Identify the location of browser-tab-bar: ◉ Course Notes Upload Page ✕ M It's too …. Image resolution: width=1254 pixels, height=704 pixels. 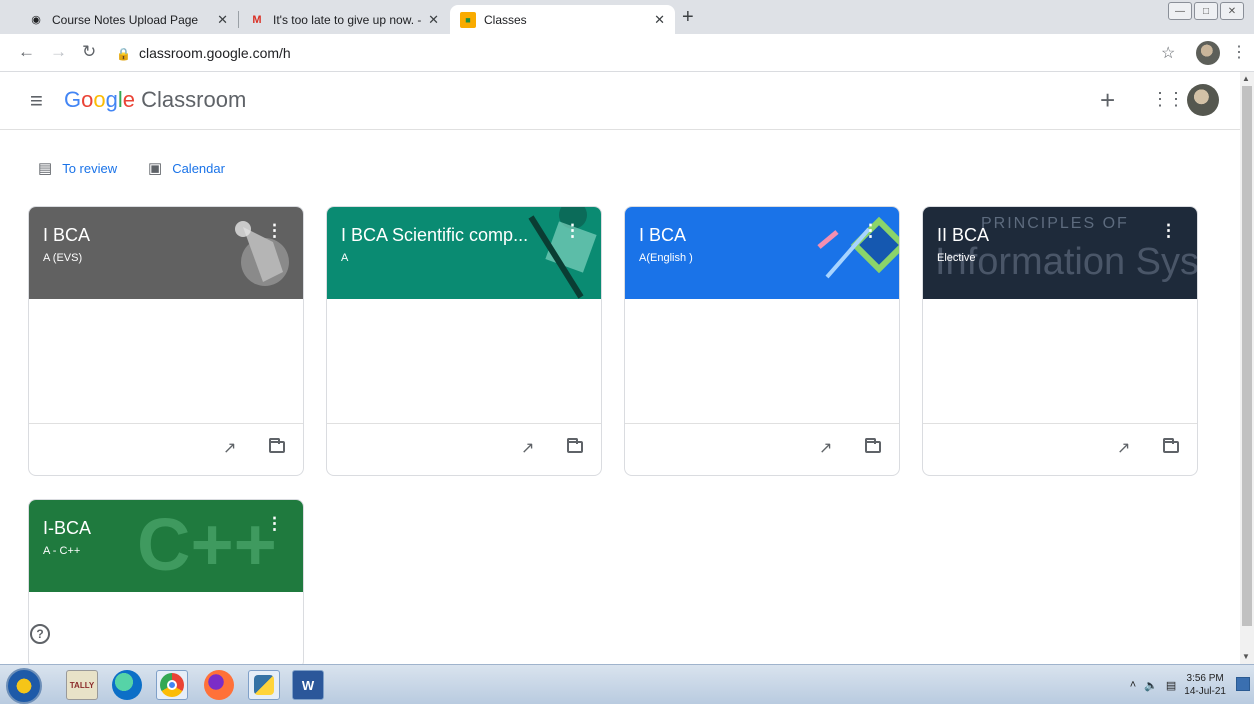
(627, 17).